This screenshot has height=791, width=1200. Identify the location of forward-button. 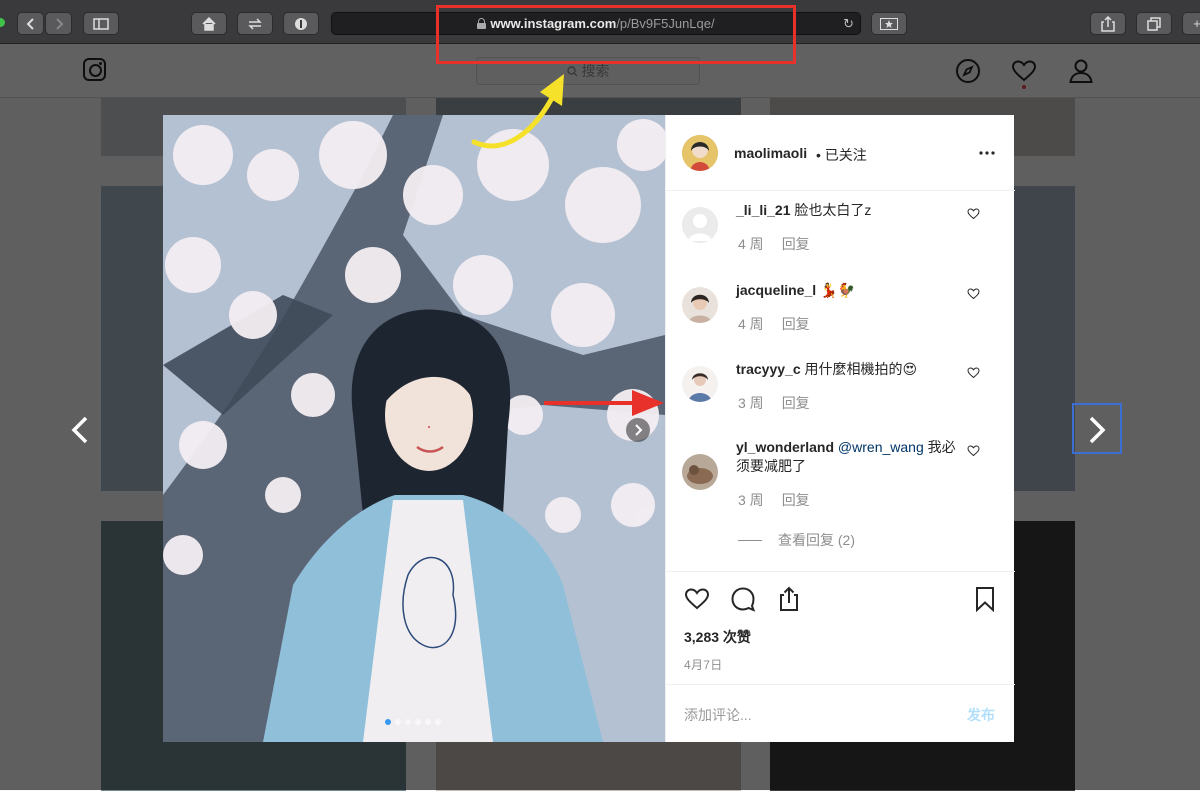
(58, 23).